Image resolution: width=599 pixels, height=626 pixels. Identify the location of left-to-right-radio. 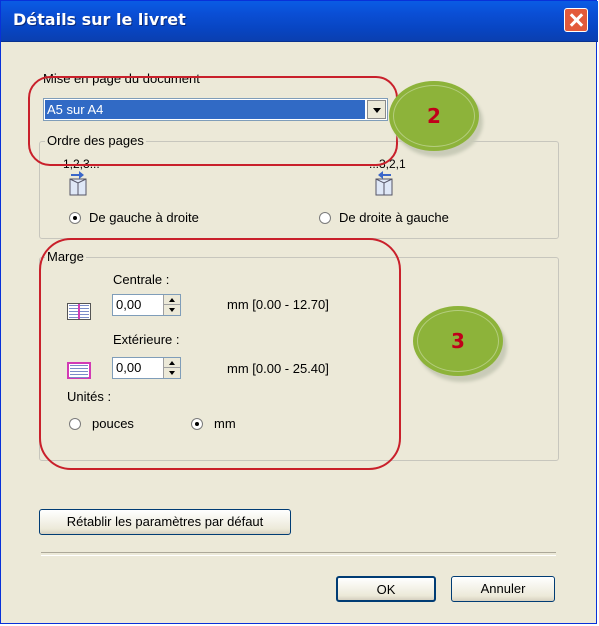
(75, 218).